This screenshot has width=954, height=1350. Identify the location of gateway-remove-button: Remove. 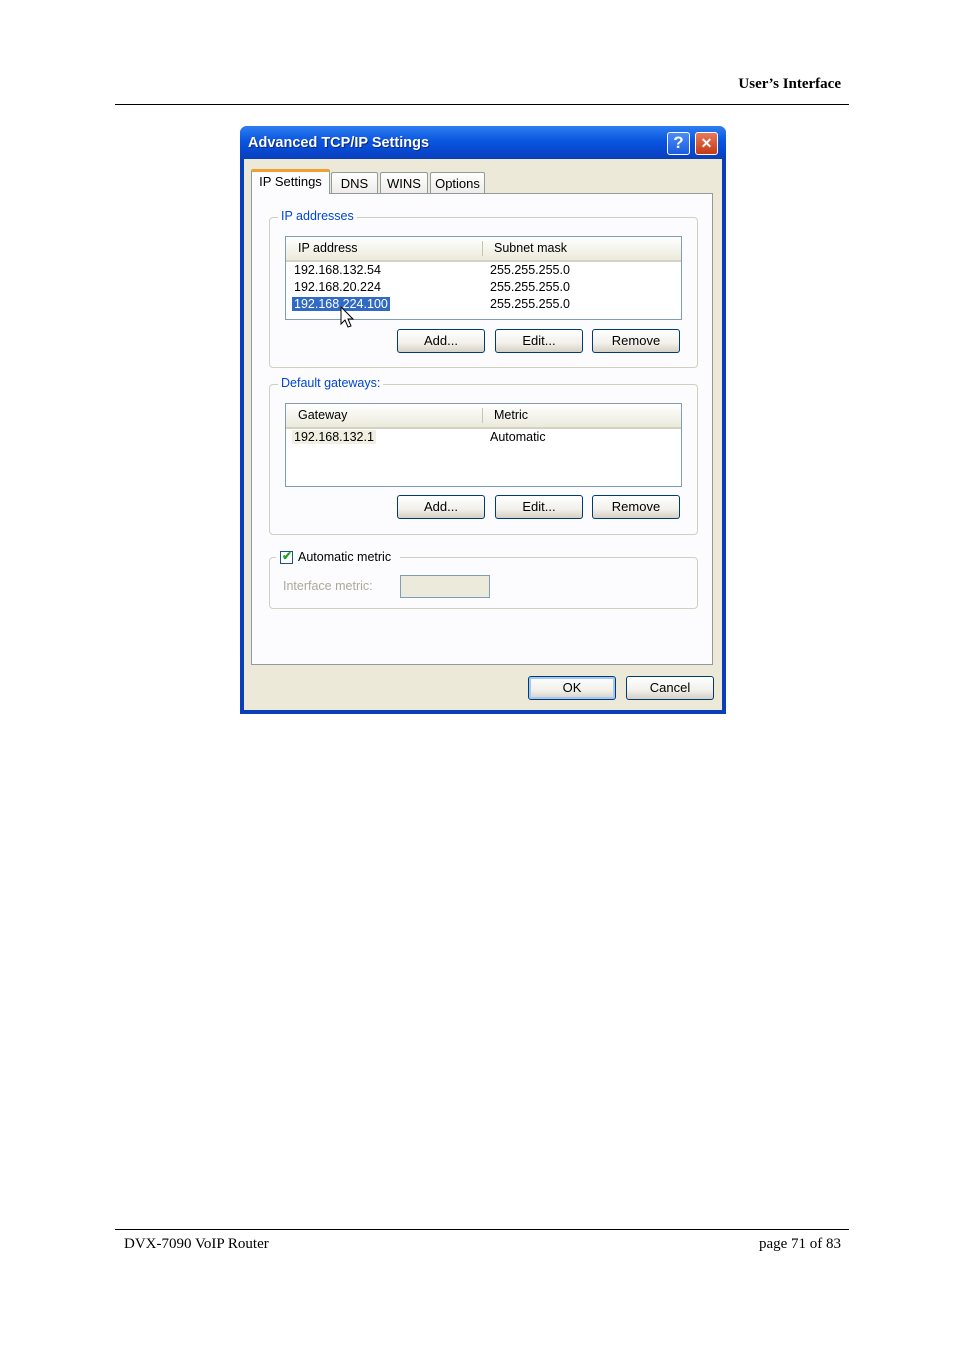
(636, 507).